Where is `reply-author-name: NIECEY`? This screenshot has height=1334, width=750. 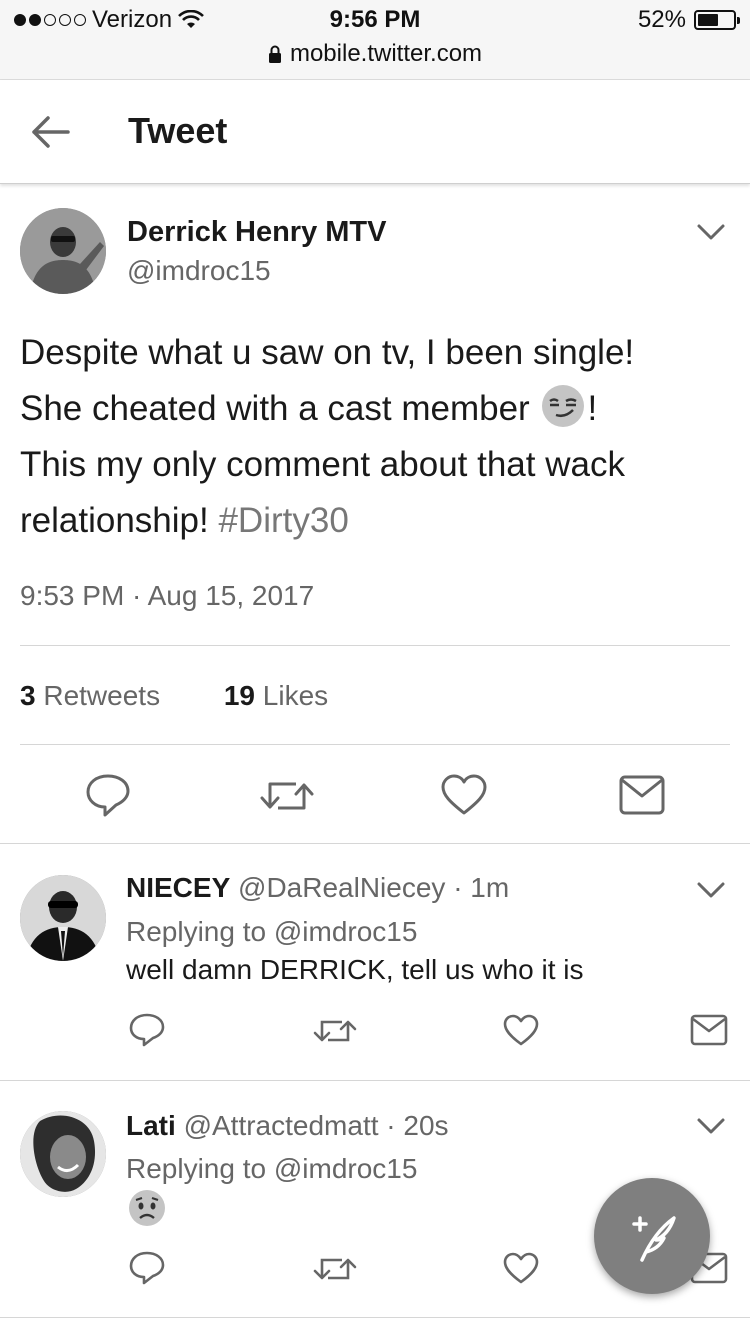 reply-author-name: NIECEY is located at coordinates (178, 887).